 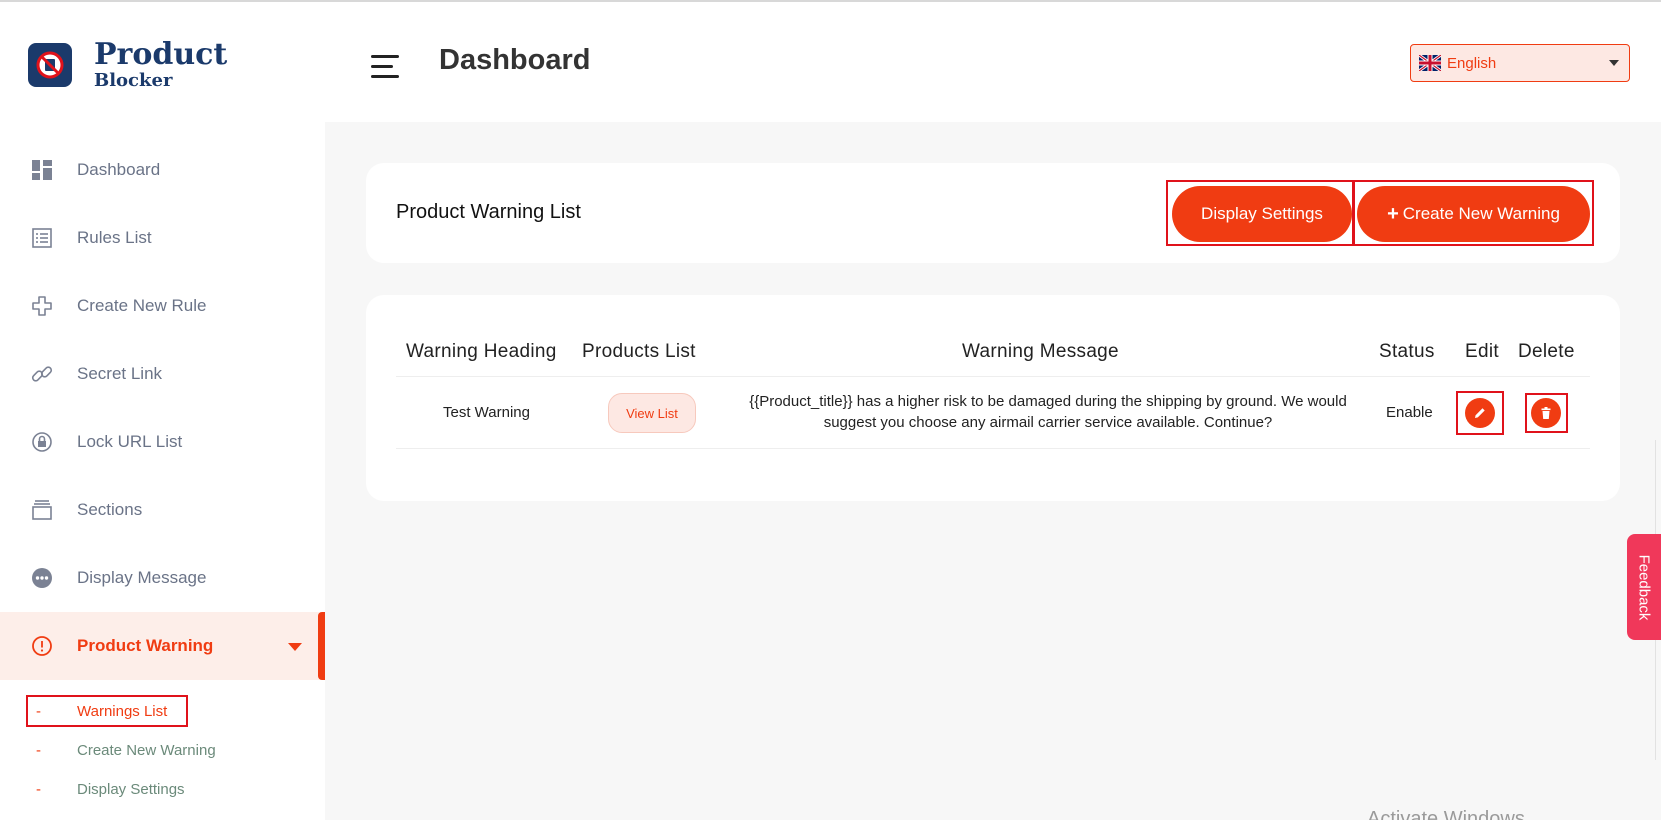 I want to click on sidebar-item-label: Dashboard, so click(x=119, y=169).